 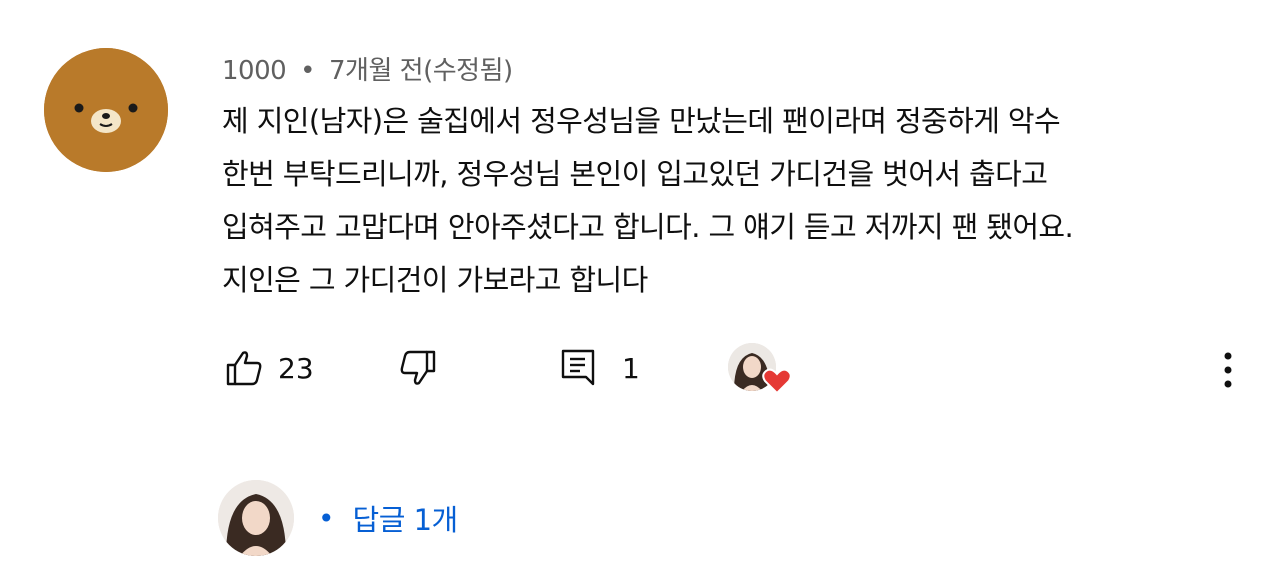 What do you see at coordinates (406, 518) in the screenshot?
I see `replies-count-link: 답글 1개` at bounding box center [406, 518].